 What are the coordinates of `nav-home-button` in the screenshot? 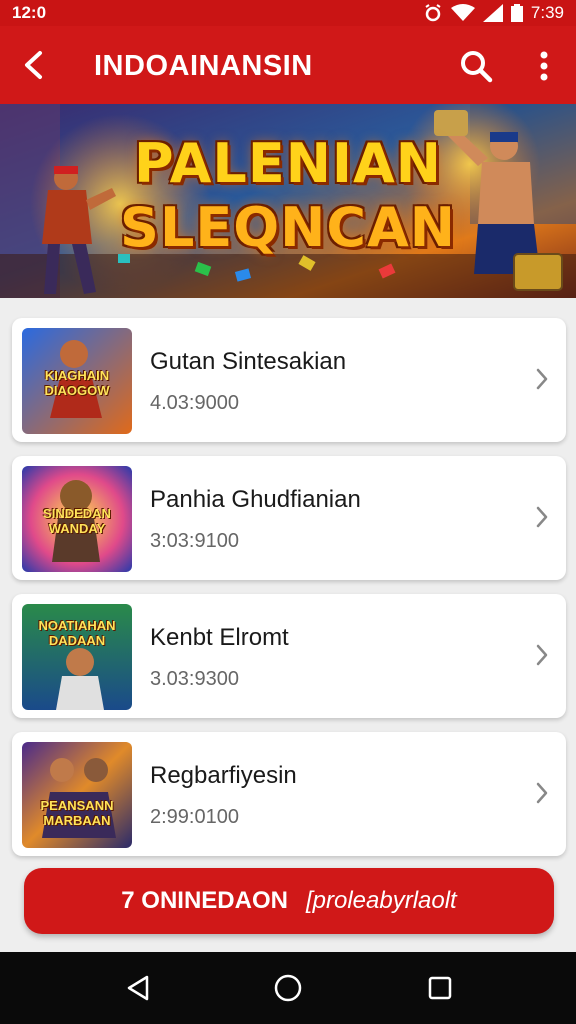 It's located at (288, 988).